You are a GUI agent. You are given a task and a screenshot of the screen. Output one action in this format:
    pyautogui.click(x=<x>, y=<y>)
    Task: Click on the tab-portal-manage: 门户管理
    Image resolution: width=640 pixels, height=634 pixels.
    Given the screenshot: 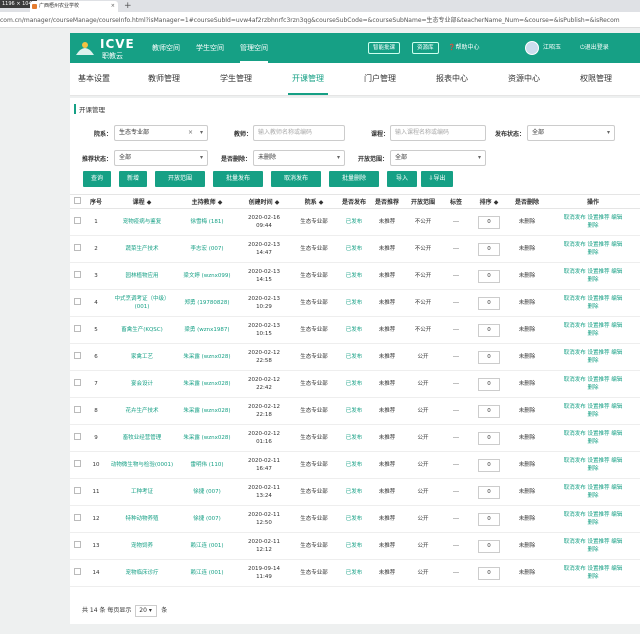 What is the action you would take?
    pyautogui.click(x=380, y=78)
    